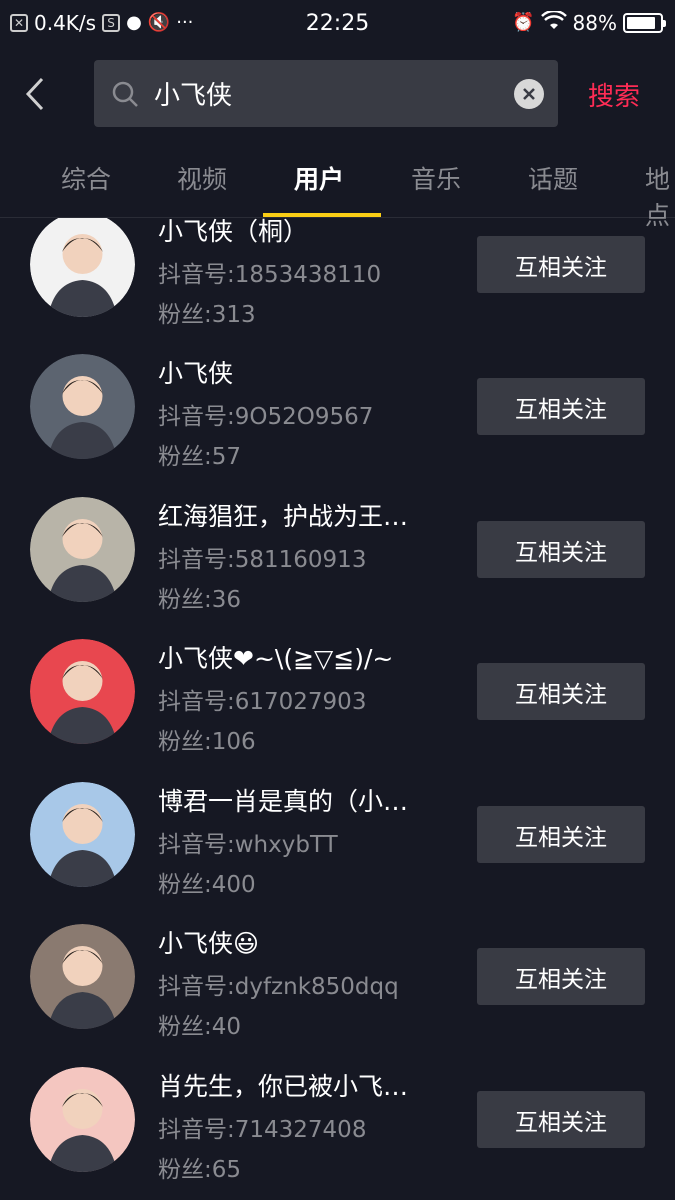 The image size is (675, 1200). Describe the element at coordinates (209, 943) in the screenshot. I see `user-name: 小飞侠😃` at that location.